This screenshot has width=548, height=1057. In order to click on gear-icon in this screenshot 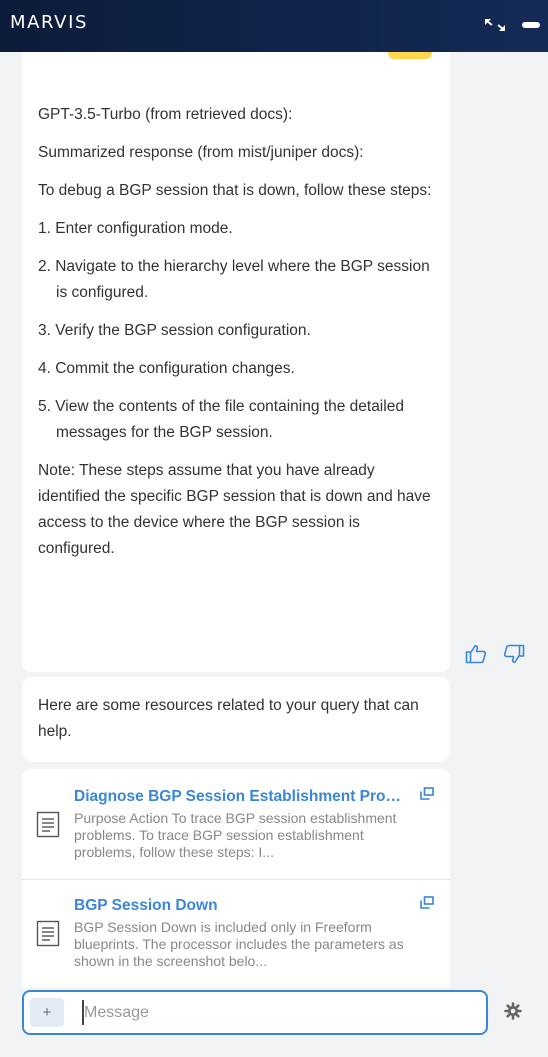, I will do `click(513, 1013)`.